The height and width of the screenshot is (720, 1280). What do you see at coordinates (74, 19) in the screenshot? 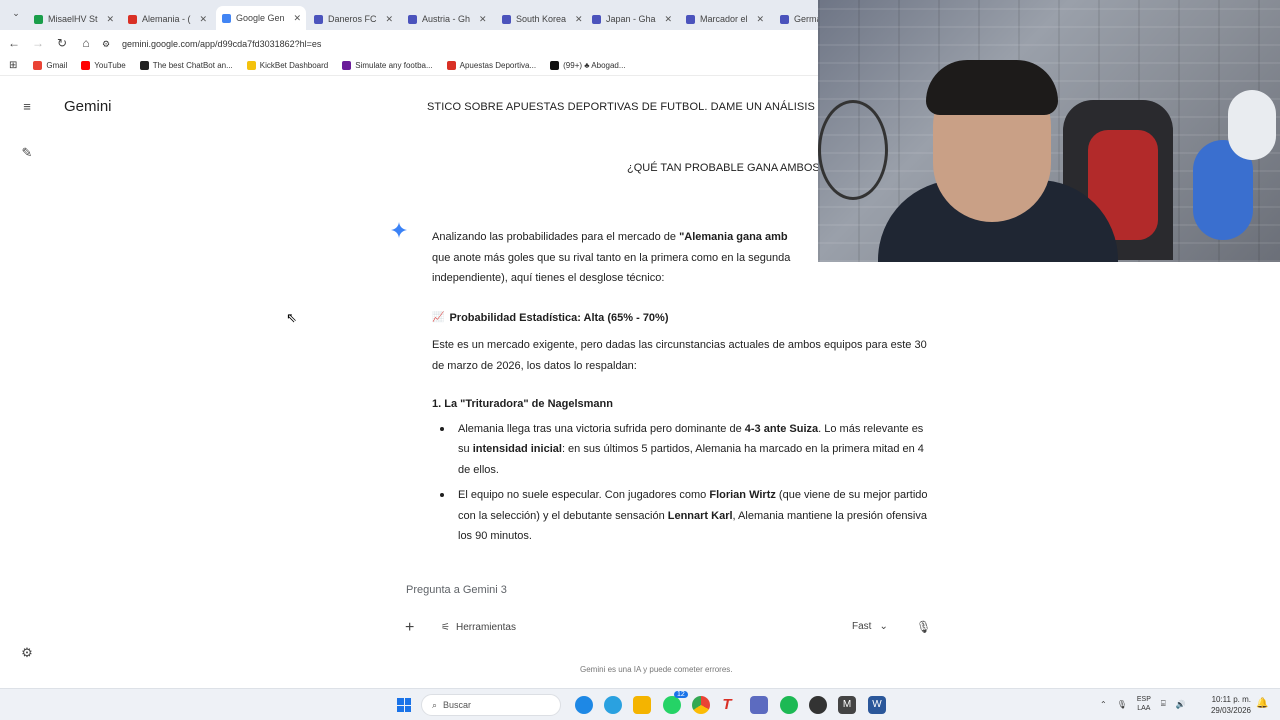
I see `tab-0: MisaelHV St ✕` at bounding box center [74, 19].